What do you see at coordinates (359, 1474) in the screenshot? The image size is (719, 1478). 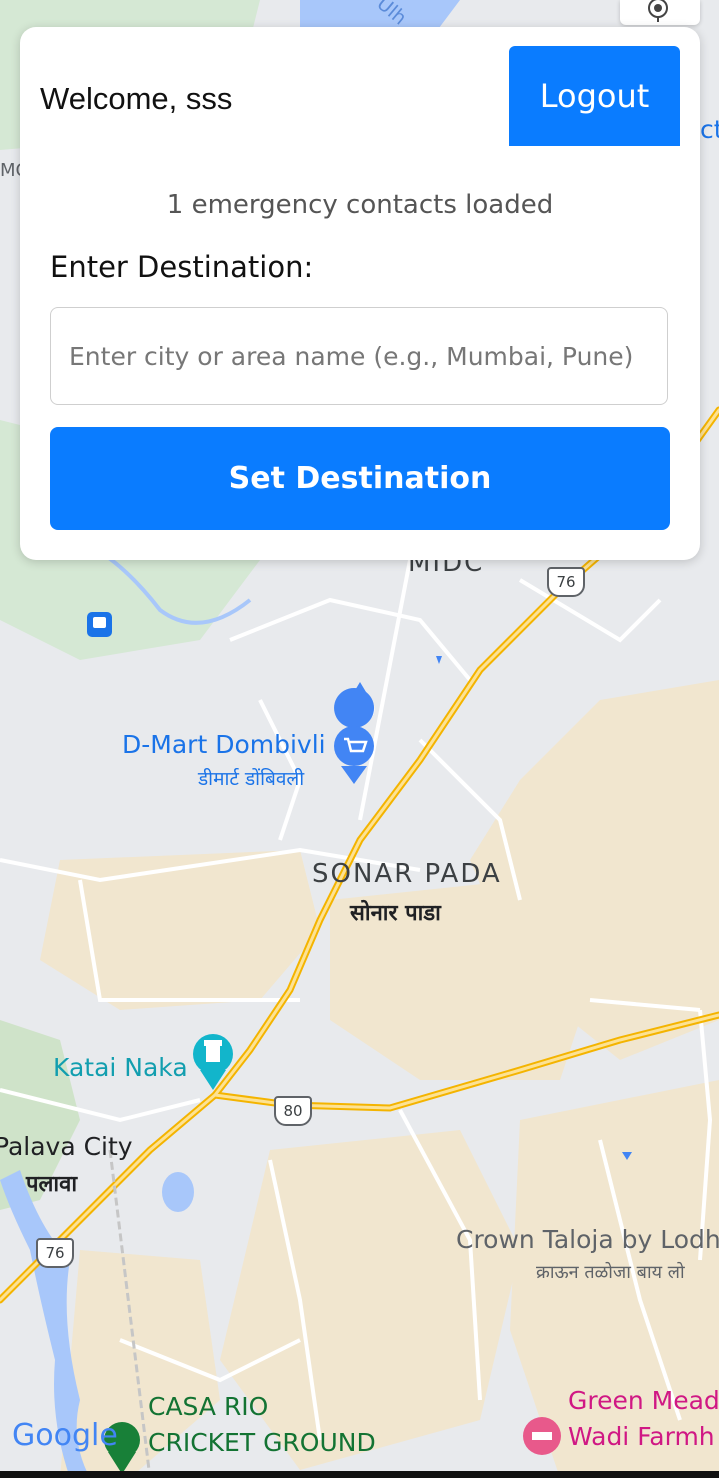 I see `system-nav-bar` at bounding box center [359, 1474].